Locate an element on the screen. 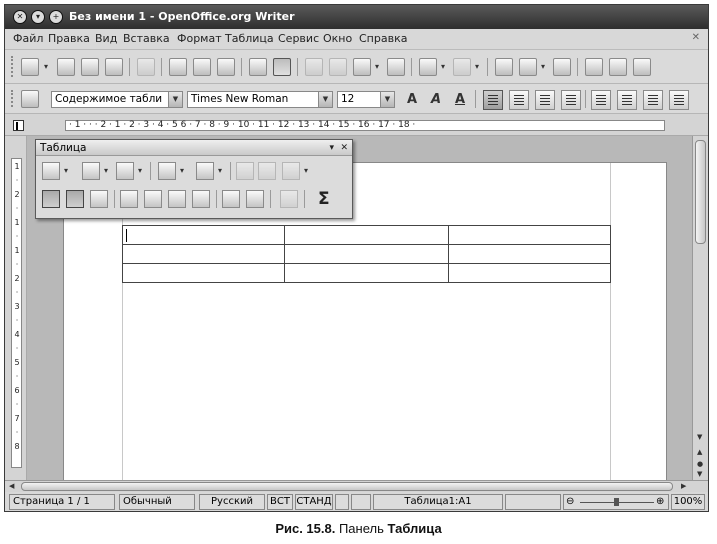 The width and height of the screenshot is (717, 544). panel-titlebar: Таблица ▾ ✕ is located at coordinates (194, 148).